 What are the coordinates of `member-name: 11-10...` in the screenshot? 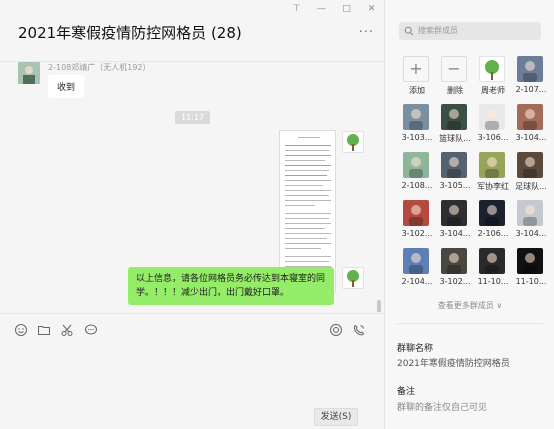 It's located at (493, 281).